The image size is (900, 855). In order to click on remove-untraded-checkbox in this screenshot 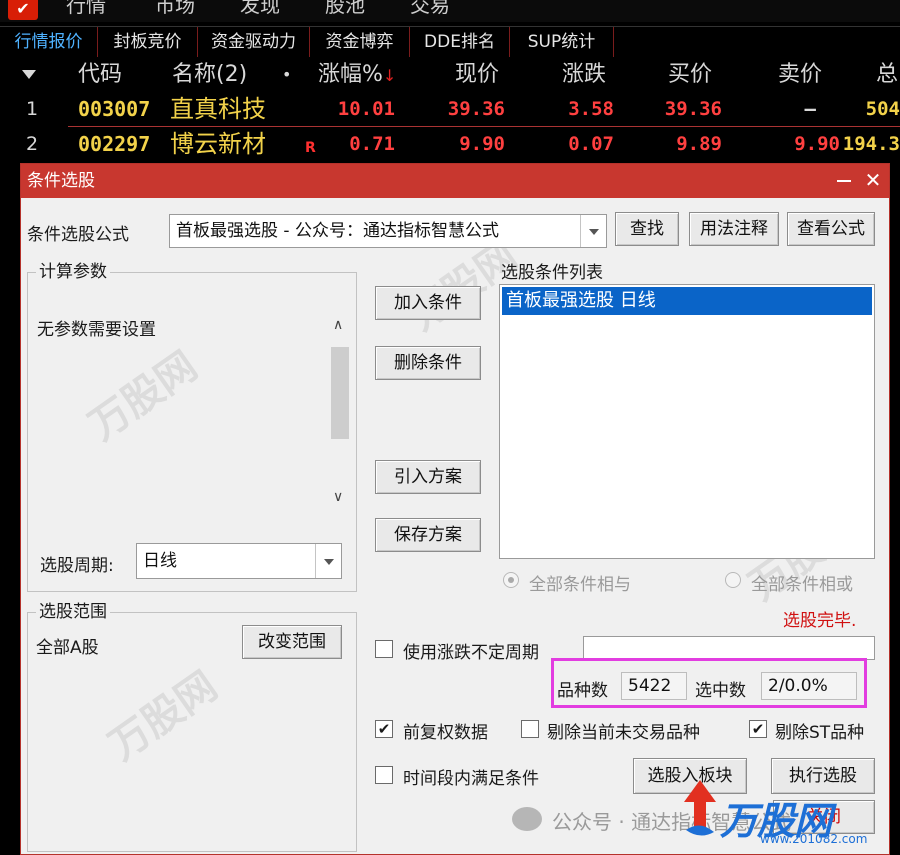, I will do `click(530, 729)`.